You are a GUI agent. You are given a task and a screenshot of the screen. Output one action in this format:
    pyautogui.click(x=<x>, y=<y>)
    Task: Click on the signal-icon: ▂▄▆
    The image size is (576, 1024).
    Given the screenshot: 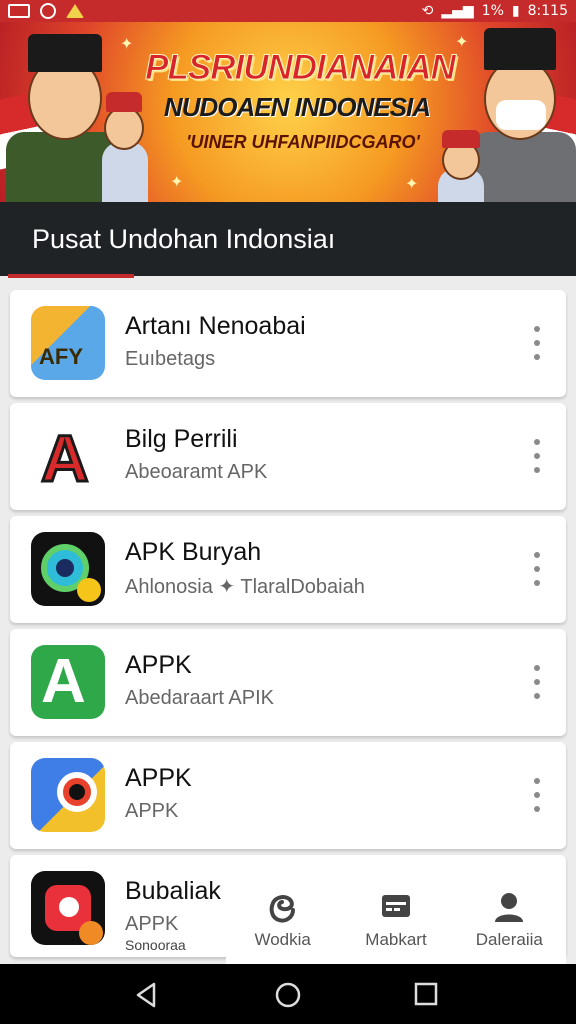 What is the action you would take?
    pyautogui.click(x=457, y=11)
    